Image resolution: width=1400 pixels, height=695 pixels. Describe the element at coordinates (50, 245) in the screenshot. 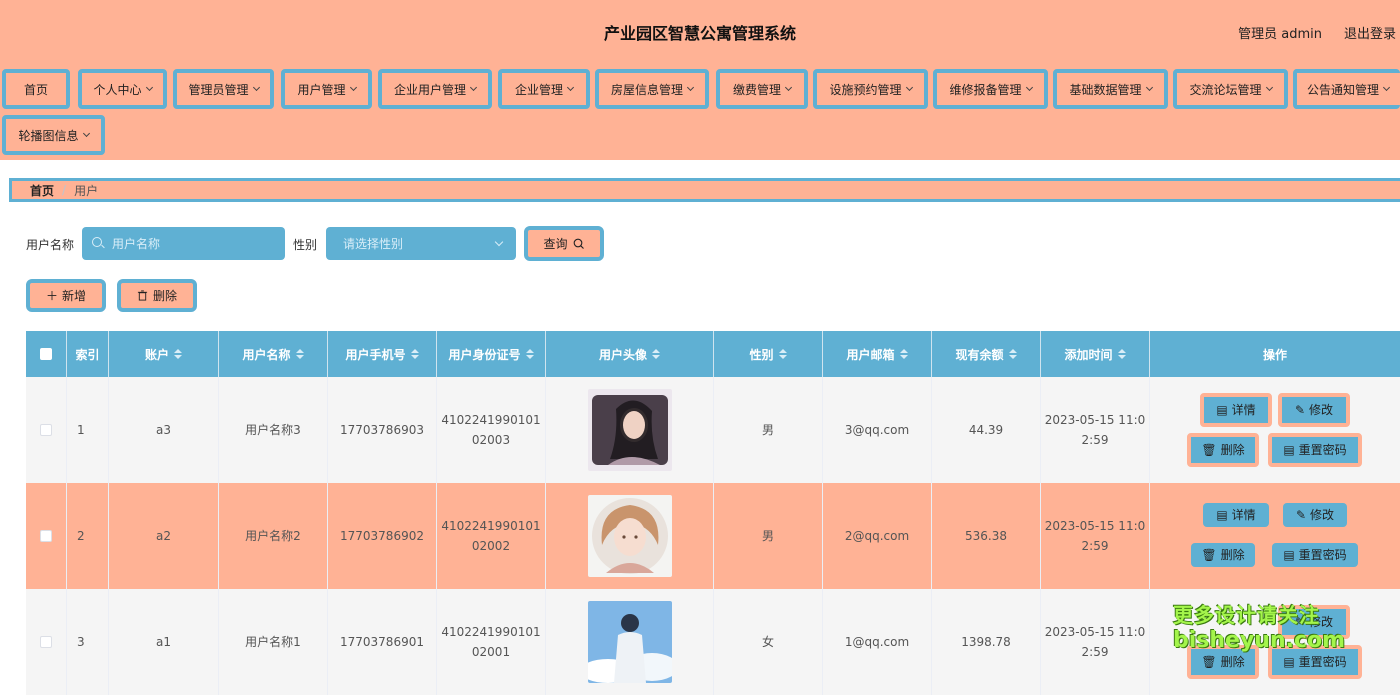

I see `name-filter-label: 用户名称` at that location.